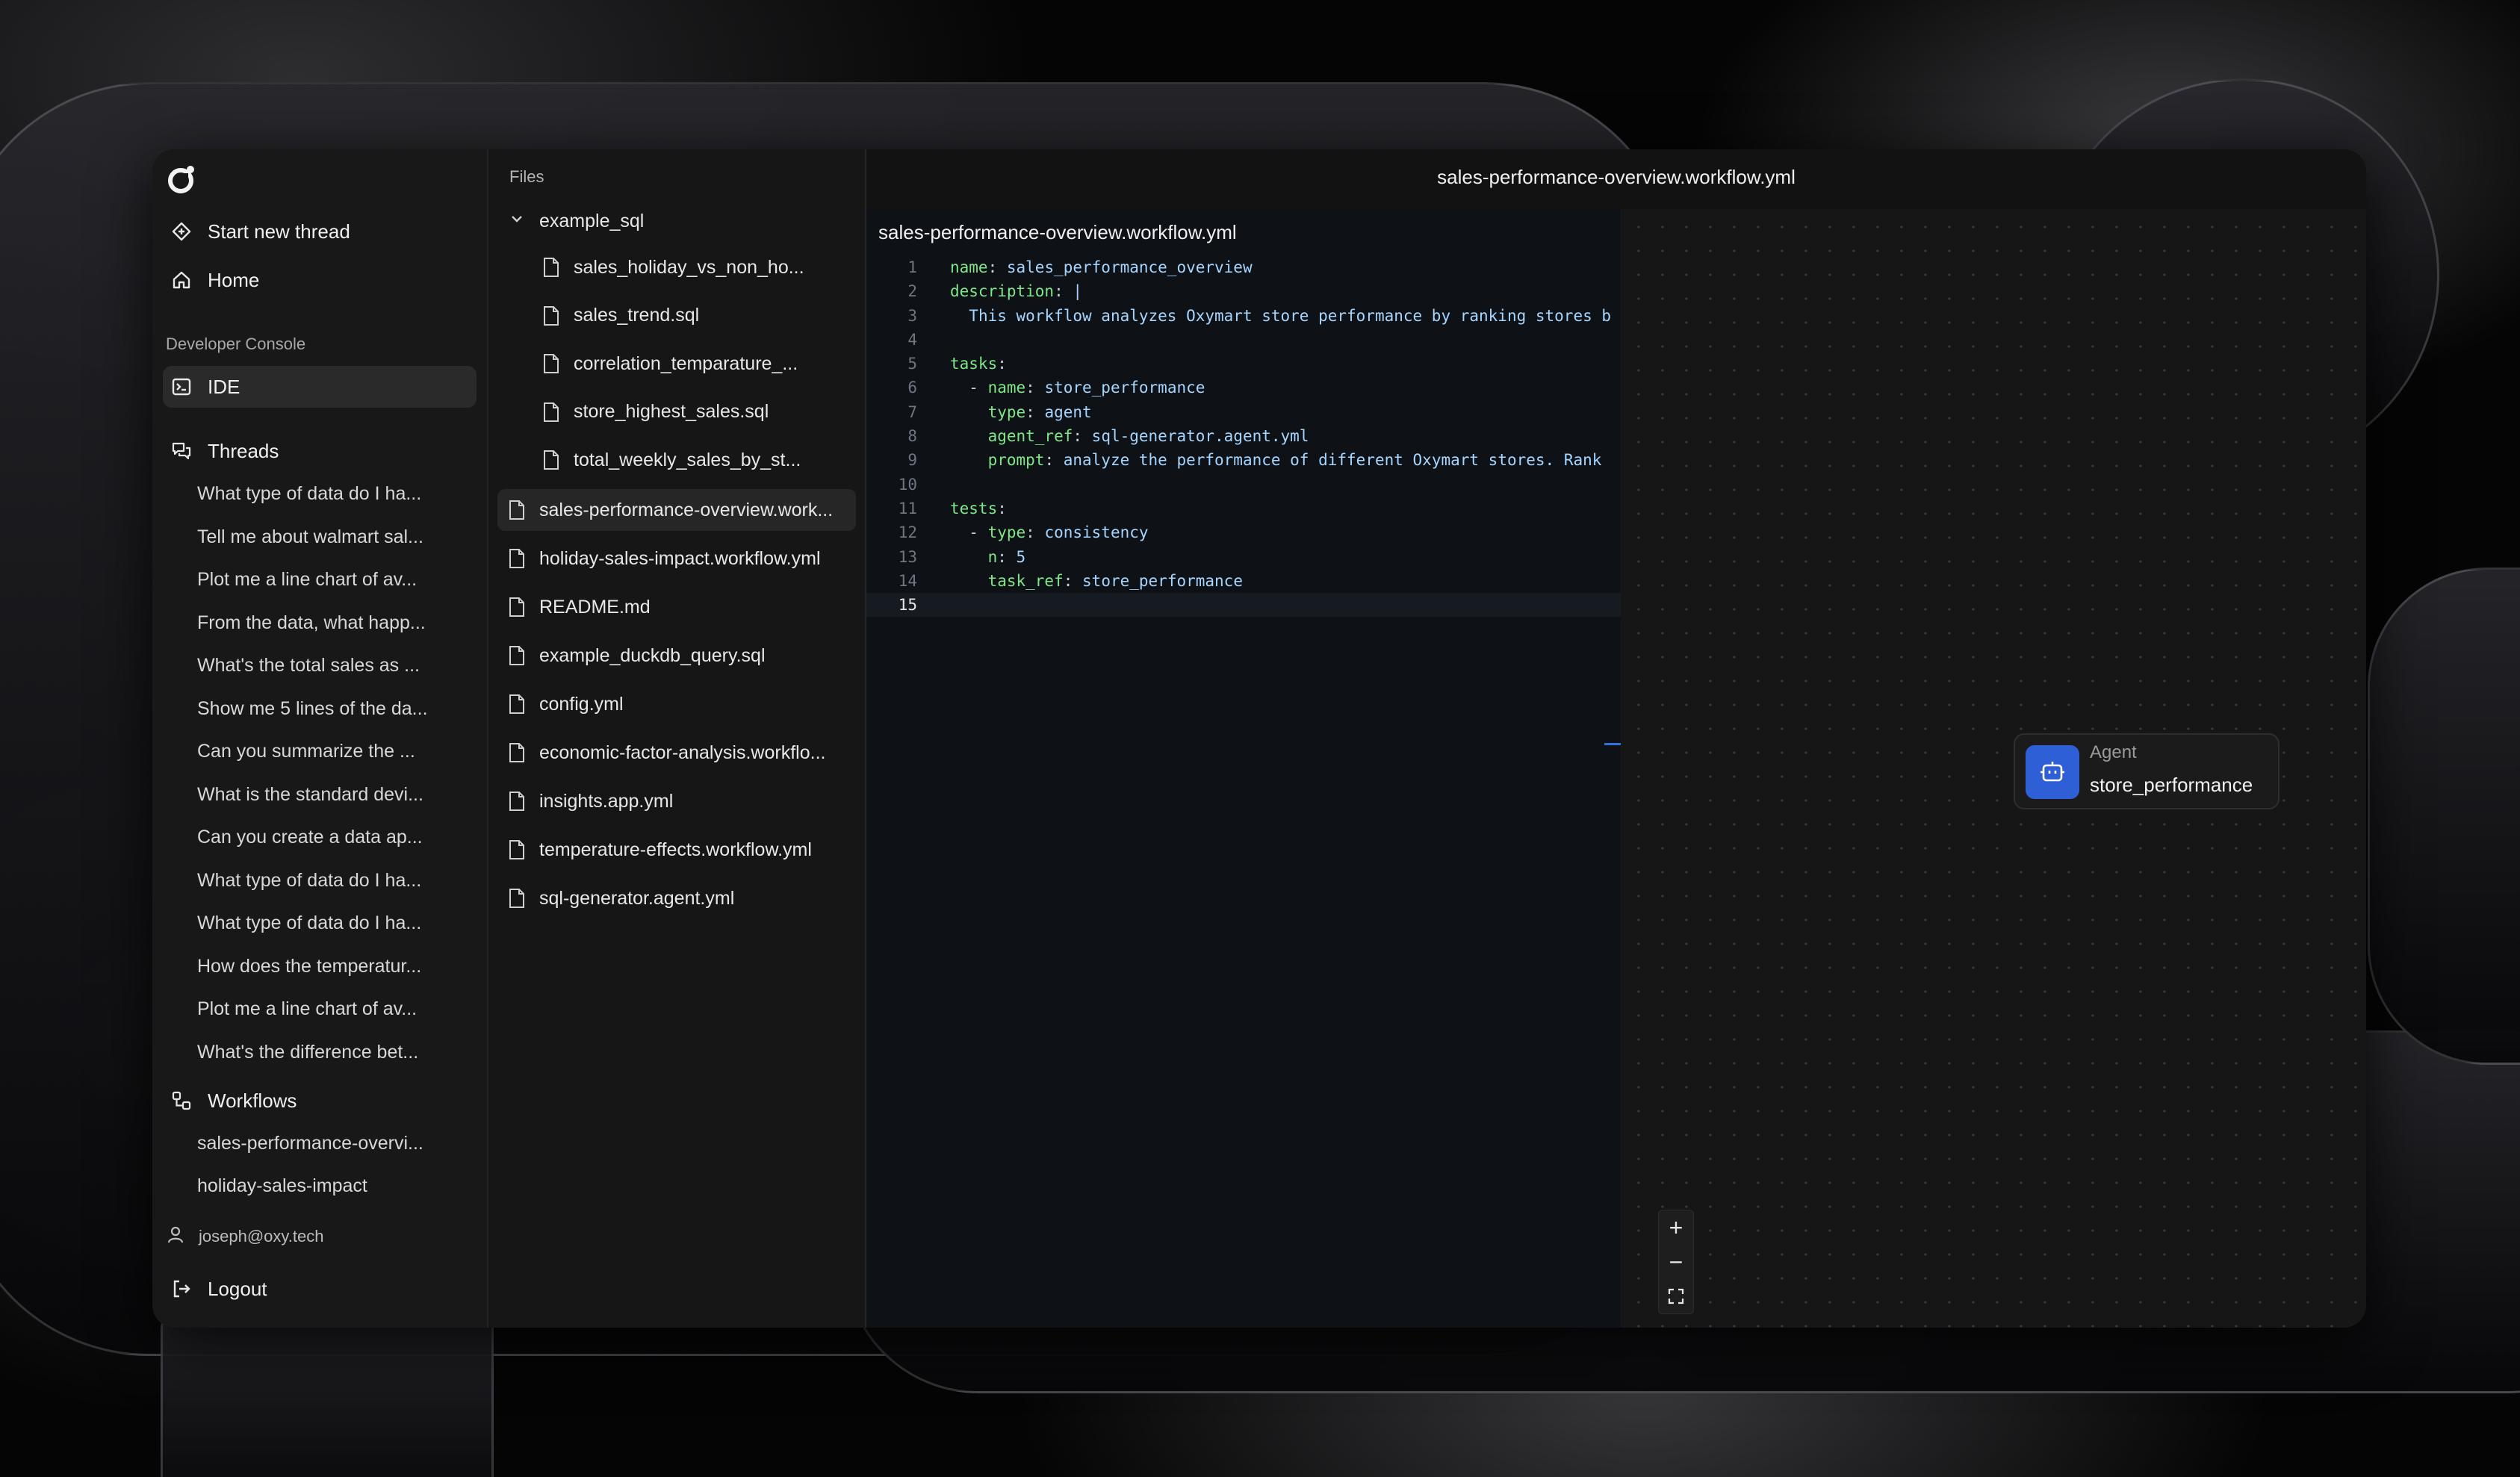 This screenshot has height=1477, width=2520. What do you see at coordinates (1243, 508) in the screenshot?
I see `code-line: 11 tests:` at bounding box center [1243, 508].